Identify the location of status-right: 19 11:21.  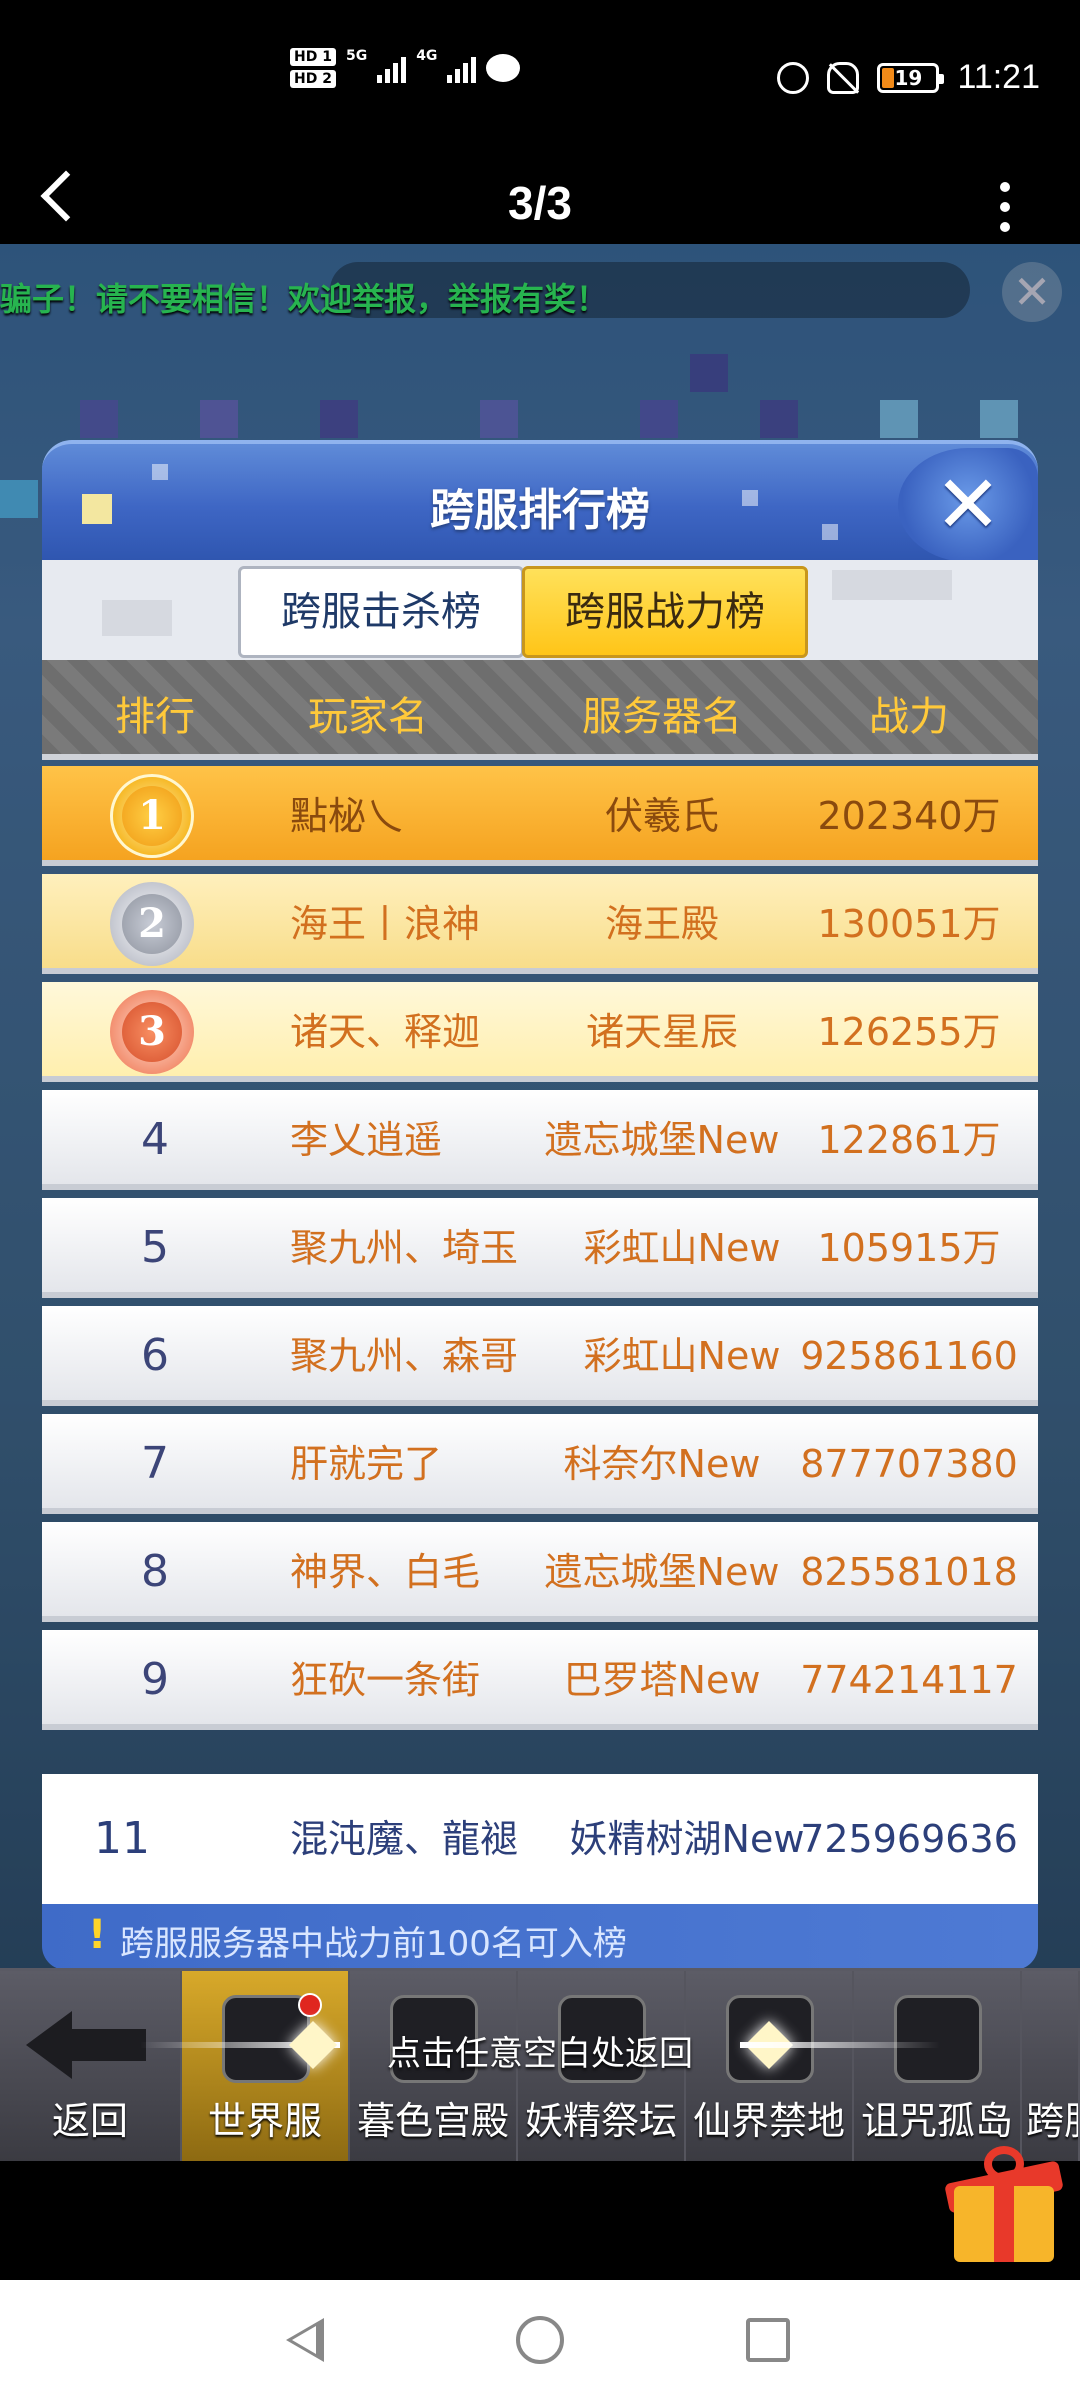
(908, 77).